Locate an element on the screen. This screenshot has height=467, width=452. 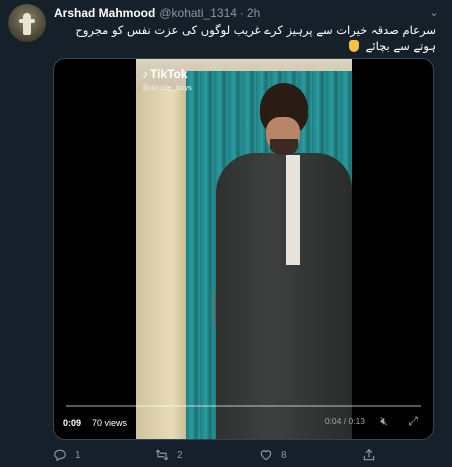
reply-count: 1 is located at coordinates (78, 455).